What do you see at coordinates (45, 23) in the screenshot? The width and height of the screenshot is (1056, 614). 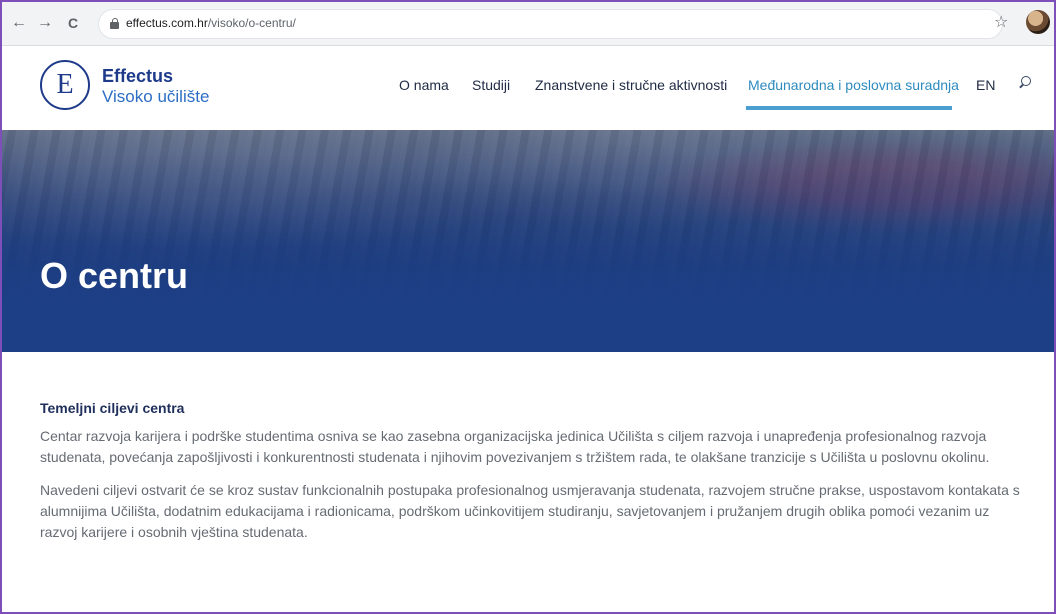 I see `forward-icon: →` at bounding box center [45, 23].